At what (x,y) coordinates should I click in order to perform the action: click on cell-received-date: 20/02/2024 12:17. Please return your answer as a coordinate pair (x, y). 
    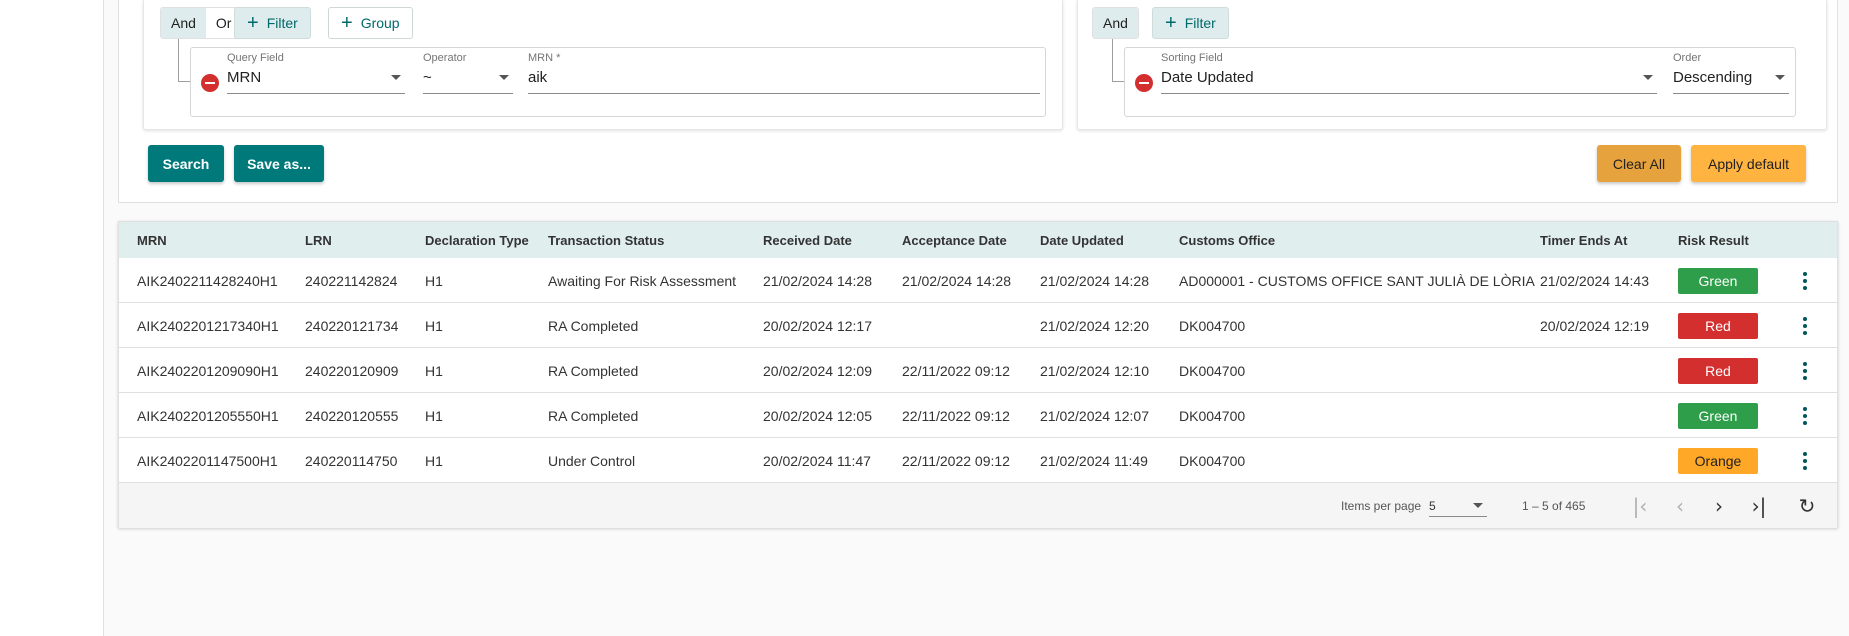
    Looking at the image, I should click on (817, 325).